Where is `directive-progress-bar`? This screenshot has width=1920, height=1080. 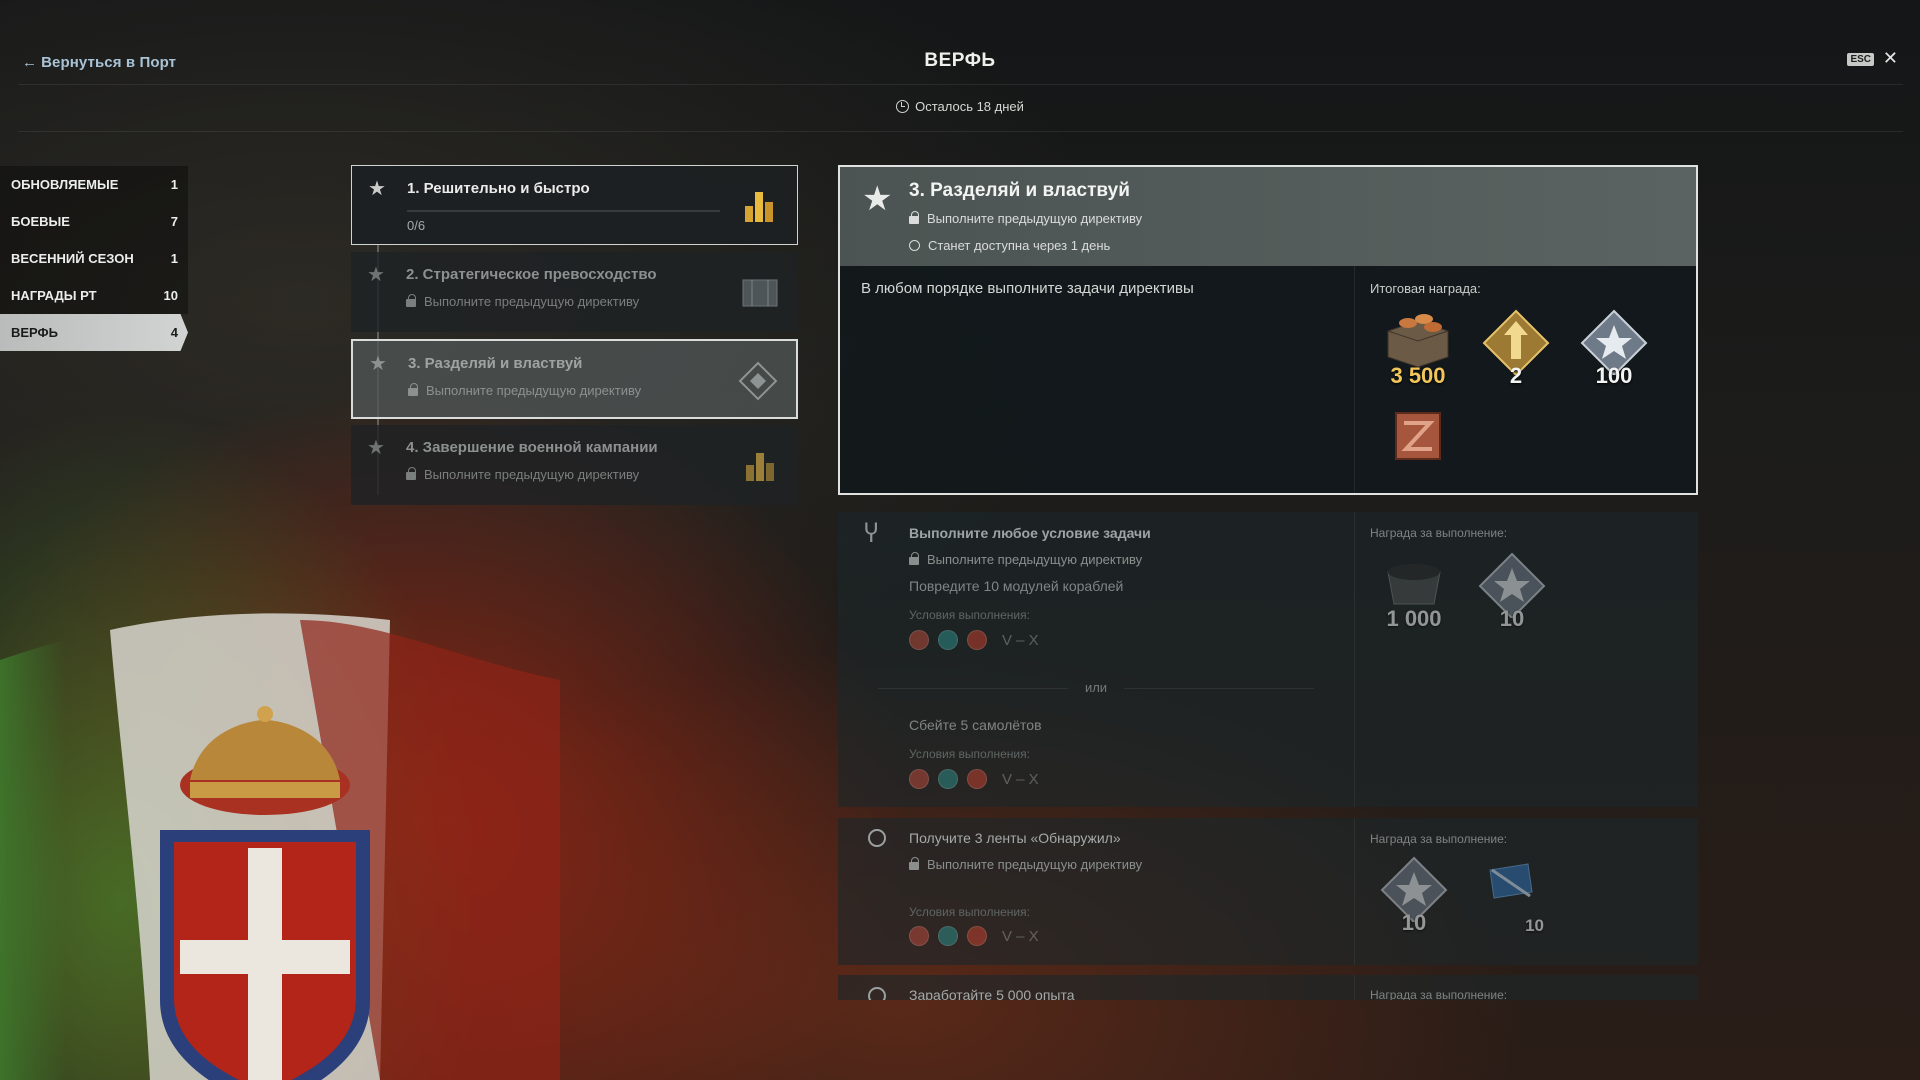 directive-progress-bar is located at coordinates (563, 211).